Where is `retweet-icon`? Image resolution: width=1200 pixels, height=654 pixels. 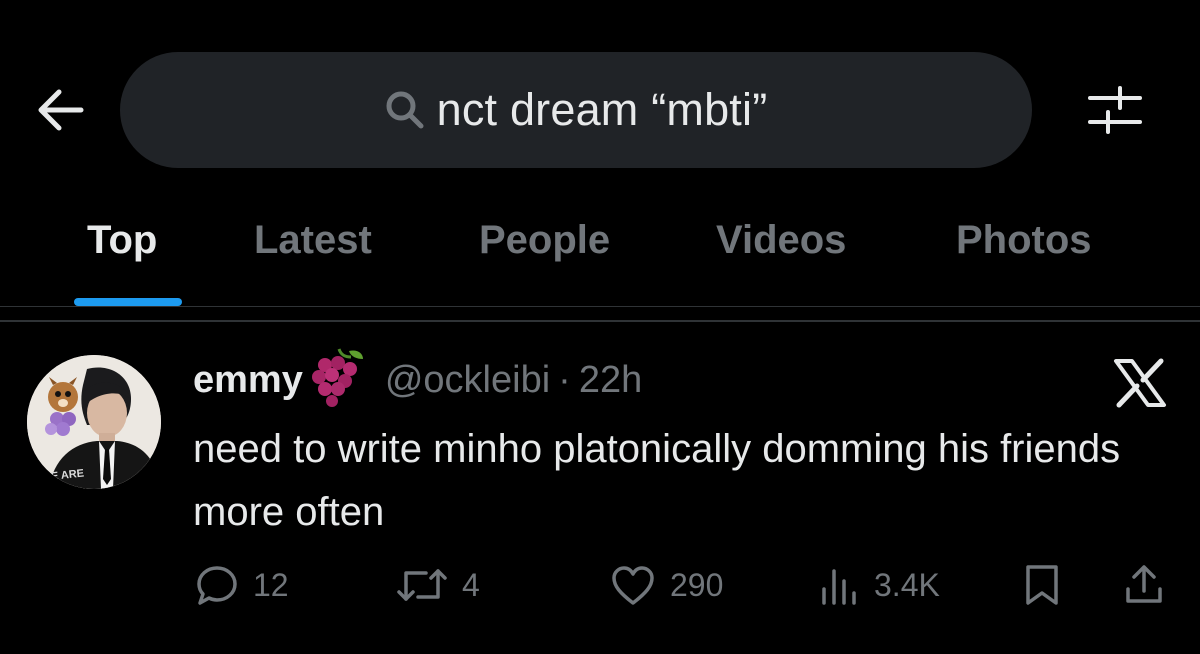
retweet-icon is located at coordinates (422, 585).